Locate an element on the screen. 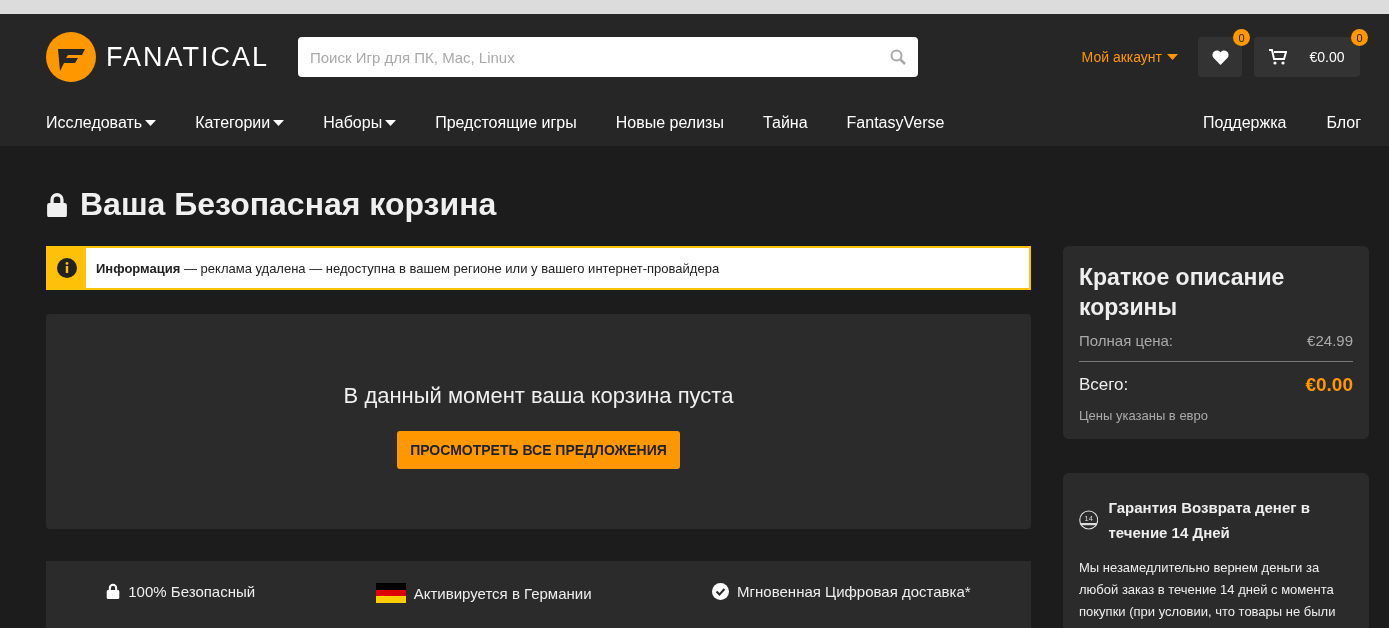 The width and height of the screenshot is (1389, 628). nav-link: Исследовать is located at coordinates (101, 123).